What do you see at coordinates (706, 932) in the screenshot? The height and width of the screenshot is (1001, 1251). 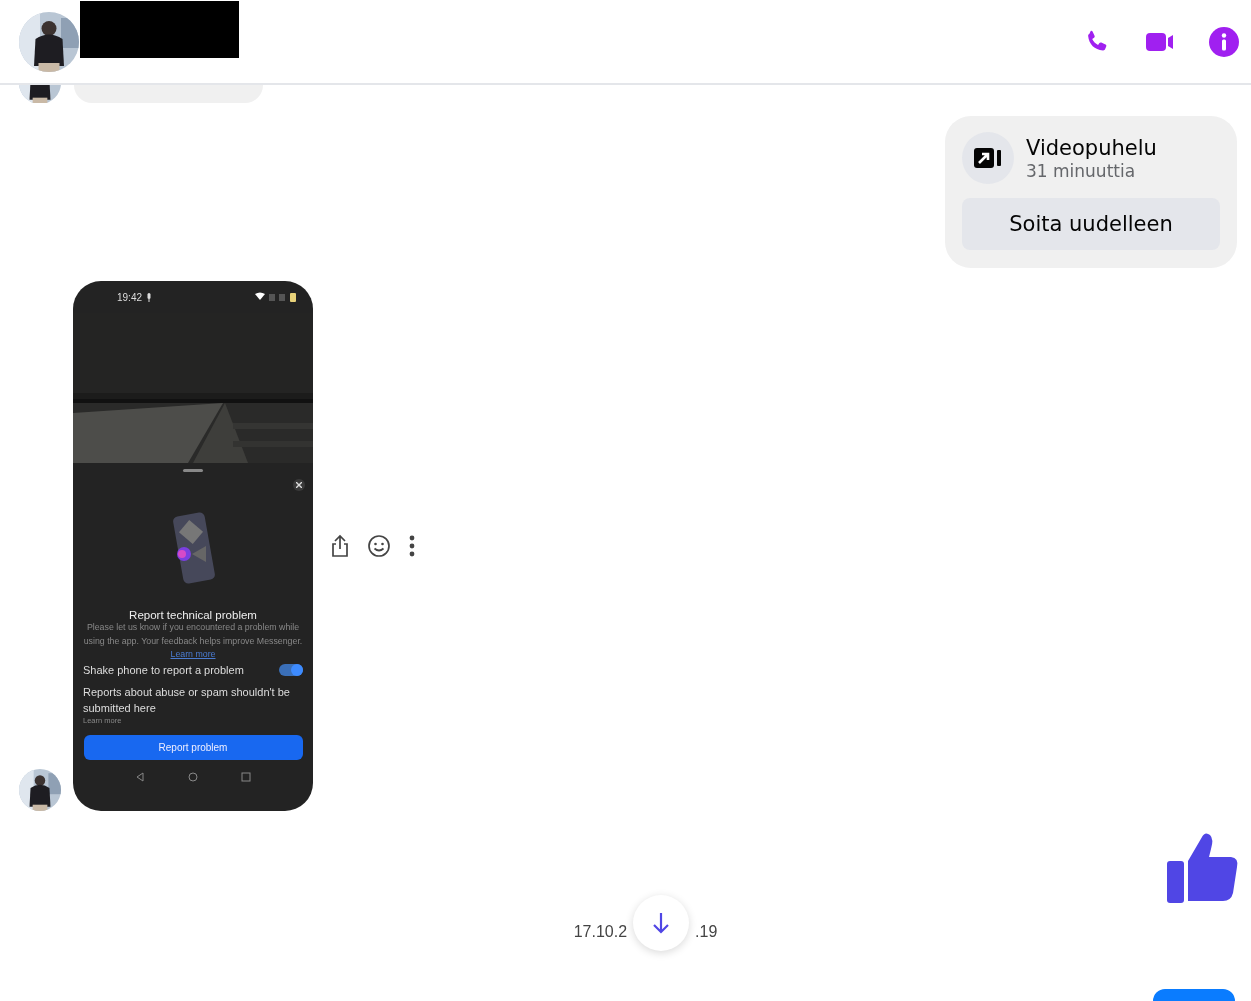 I see `timestamp-text: .19` at bounding box center [706, 932].